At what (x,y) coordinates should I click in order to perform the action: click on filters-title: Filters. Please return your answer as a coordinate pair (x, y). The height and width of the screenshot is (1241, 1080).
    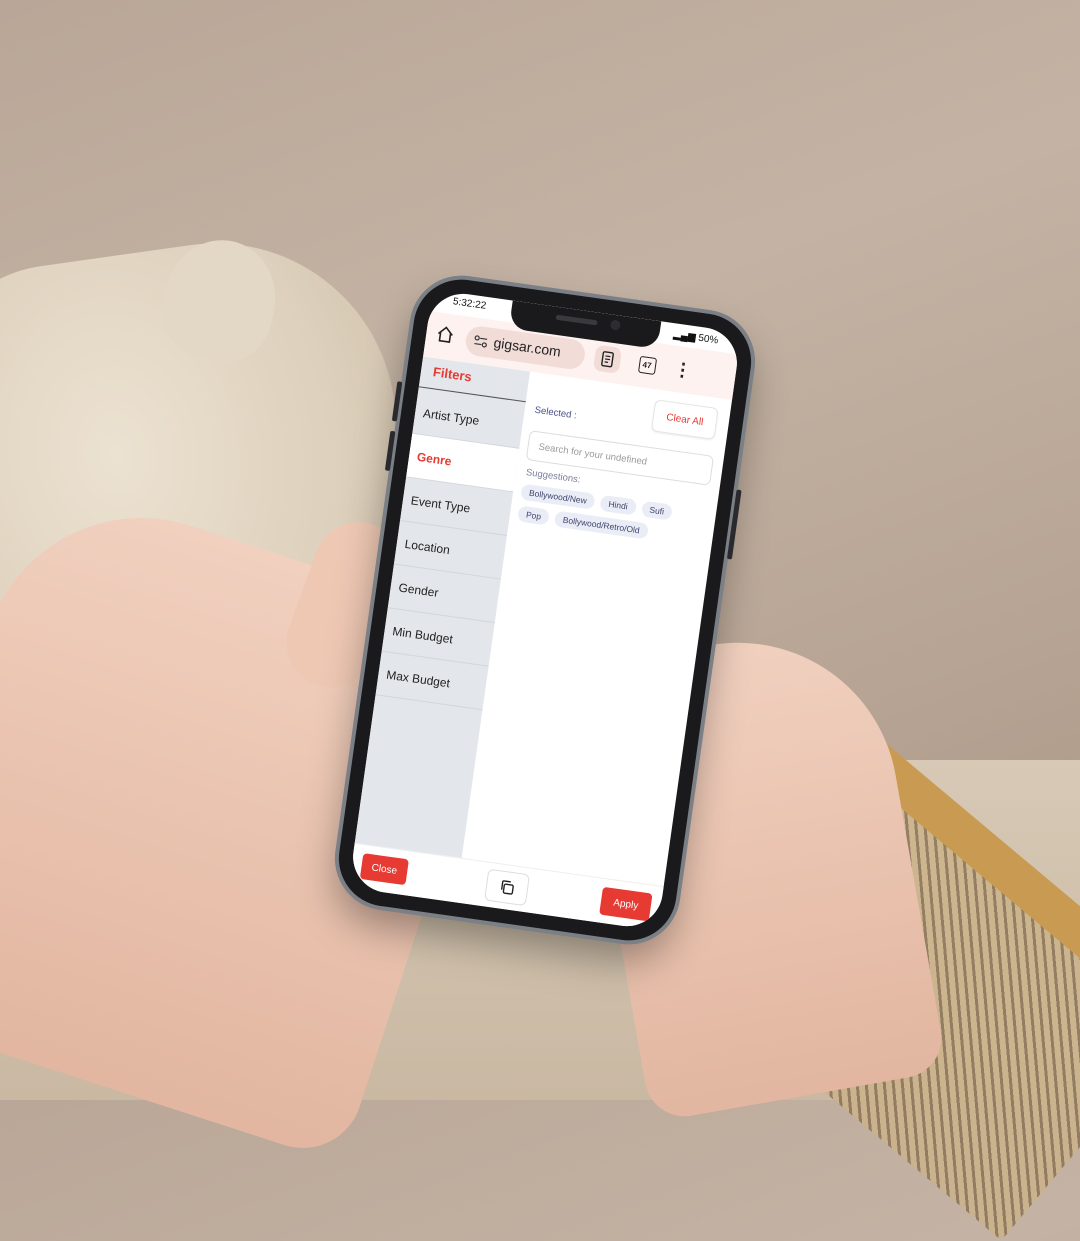
    Looking at the image, I should click on (452, 374).